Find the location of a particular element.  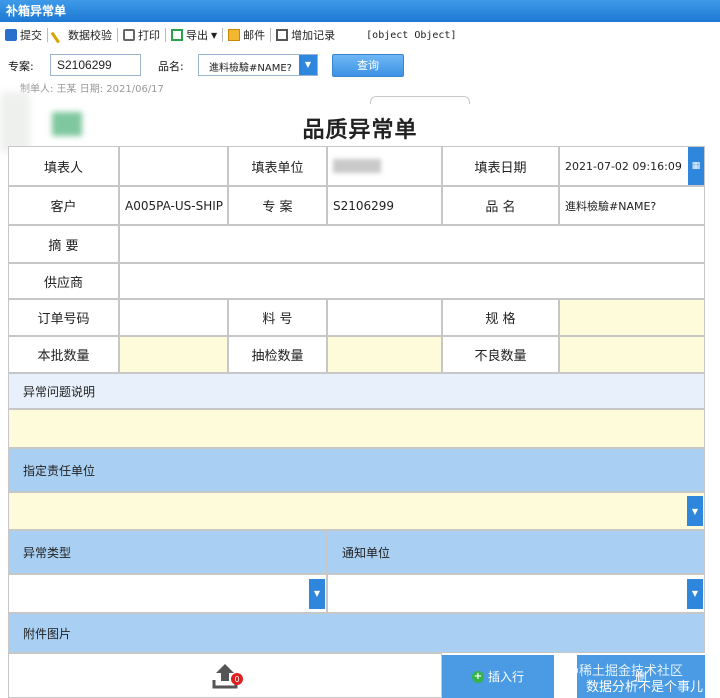

part-no-label: 料 号 is located at coordinates (277, 317).